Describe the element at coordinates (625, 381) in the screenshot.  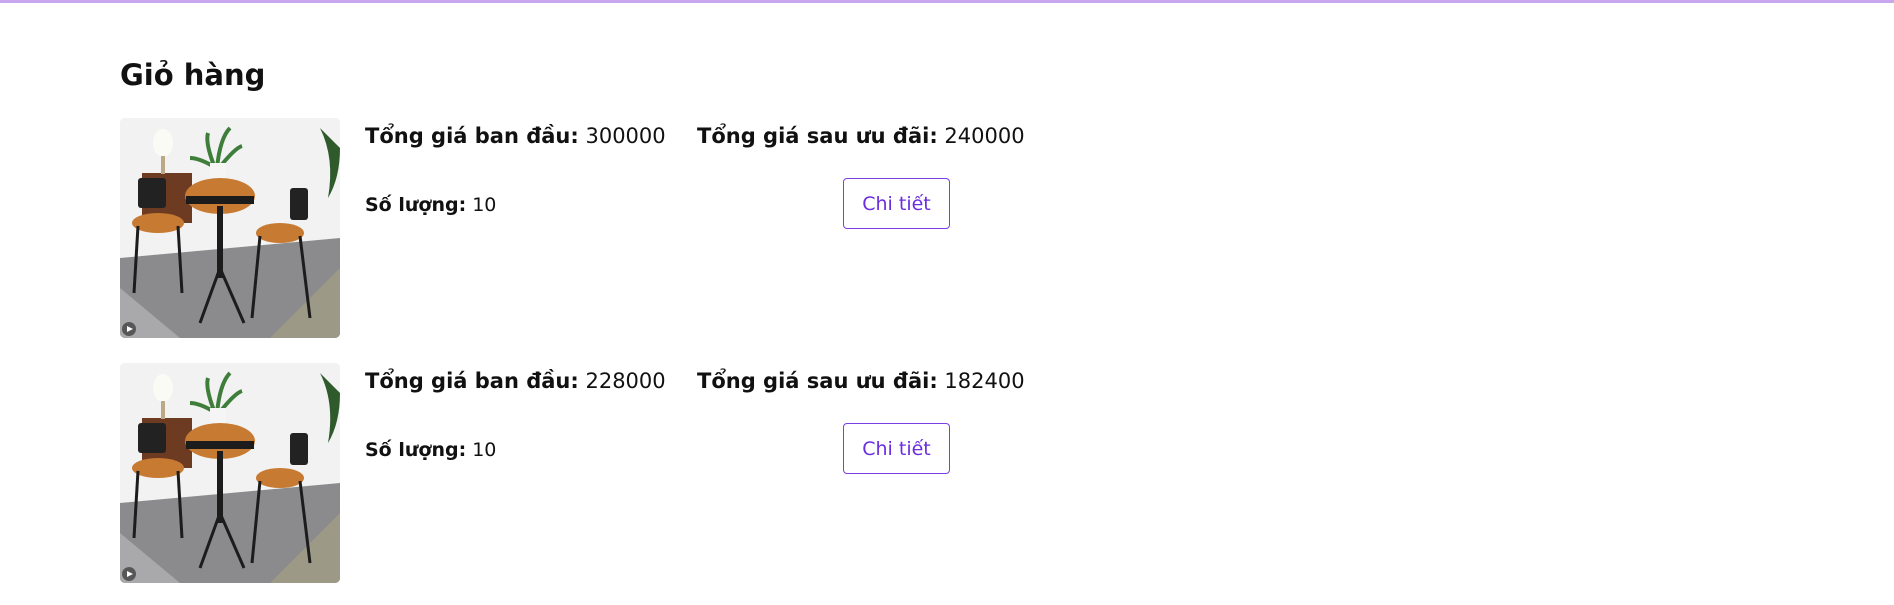
I see `original-price-value: 228000` at that location.